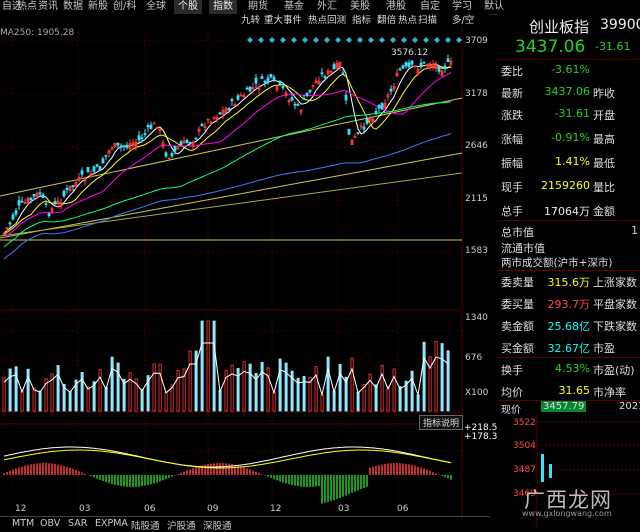 This screenshot has height=532, width=640. Describe the element at coordinates (124, 7) in the screenshot. I see `menu-item-chuangke: 创/科` at that location.